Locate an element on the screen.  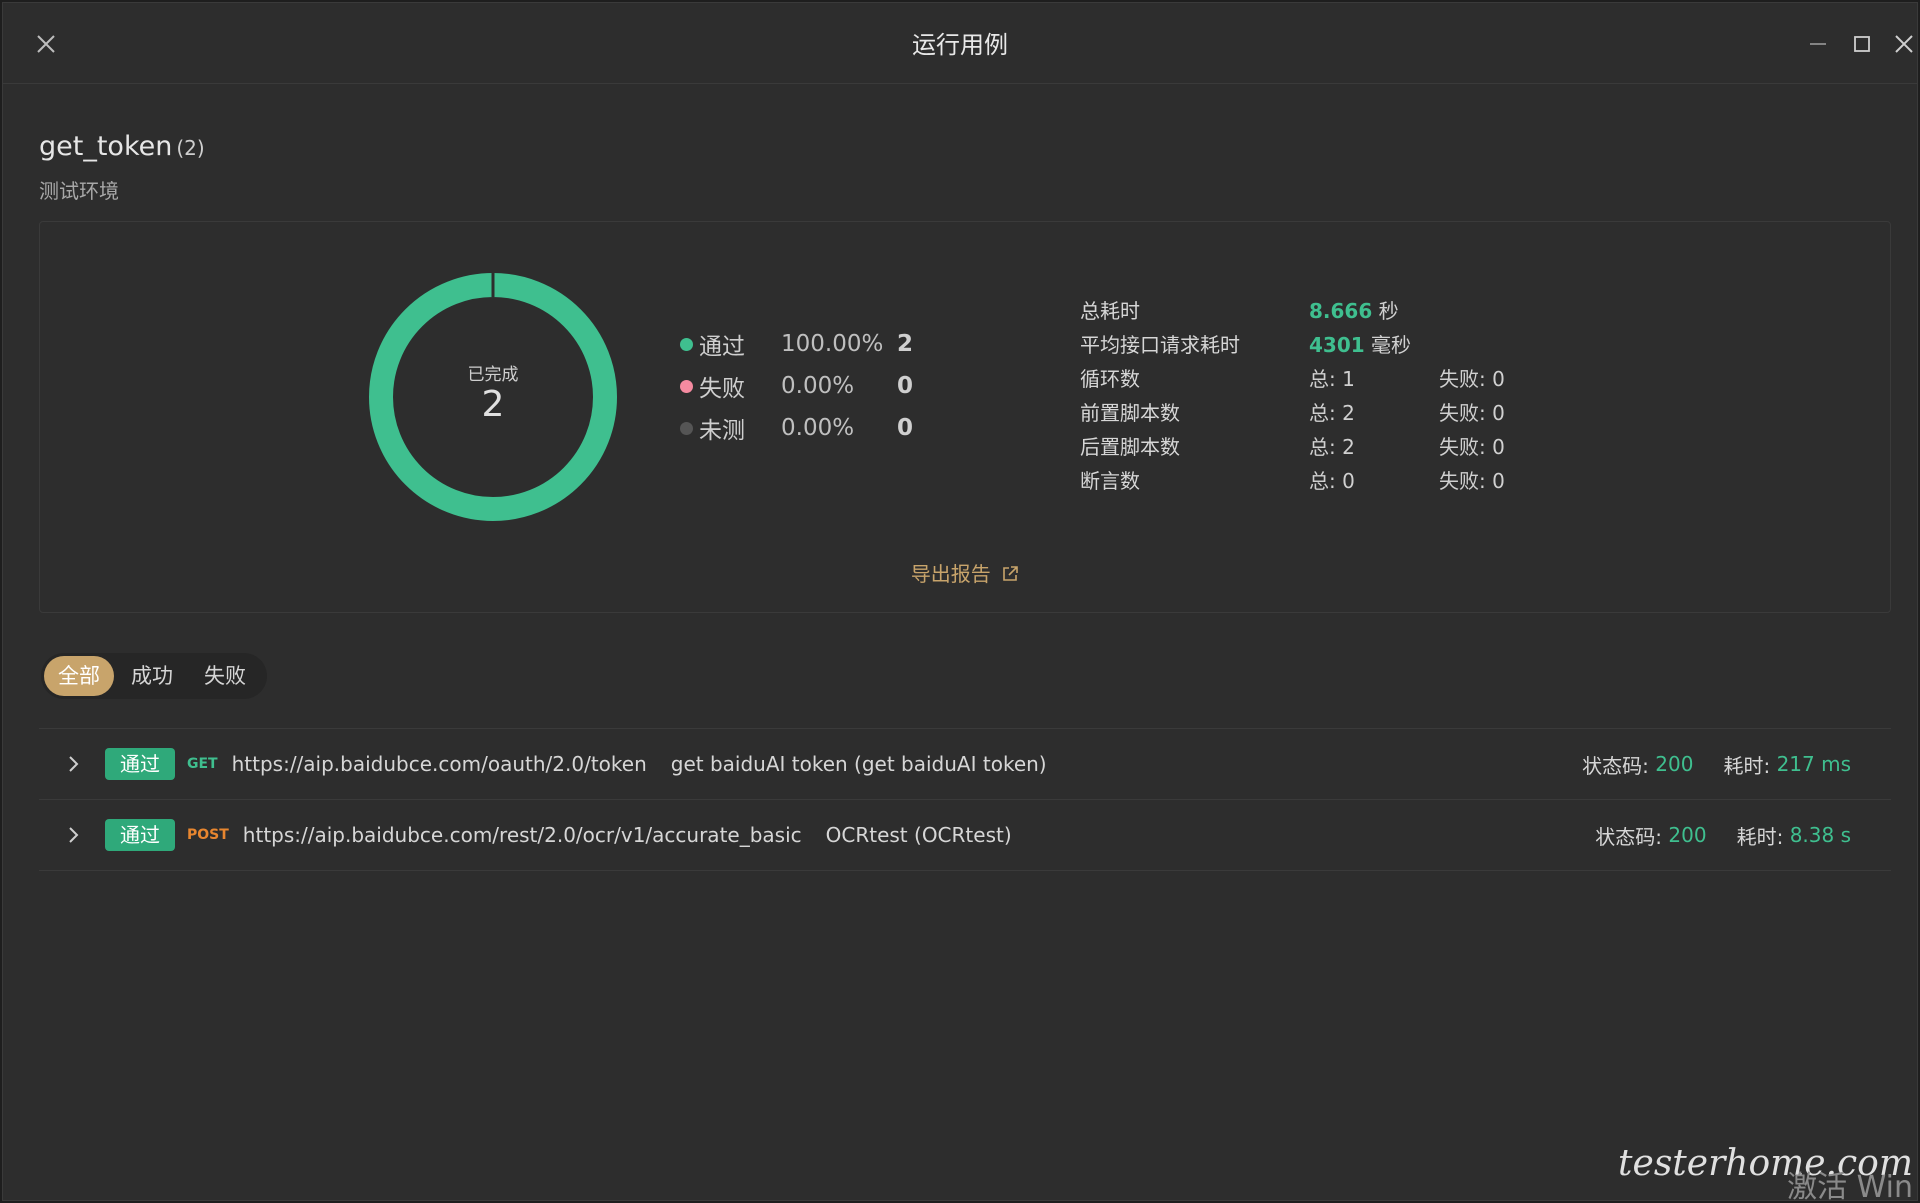
filter-failed: 失败 is located at coordinates (225, 676).